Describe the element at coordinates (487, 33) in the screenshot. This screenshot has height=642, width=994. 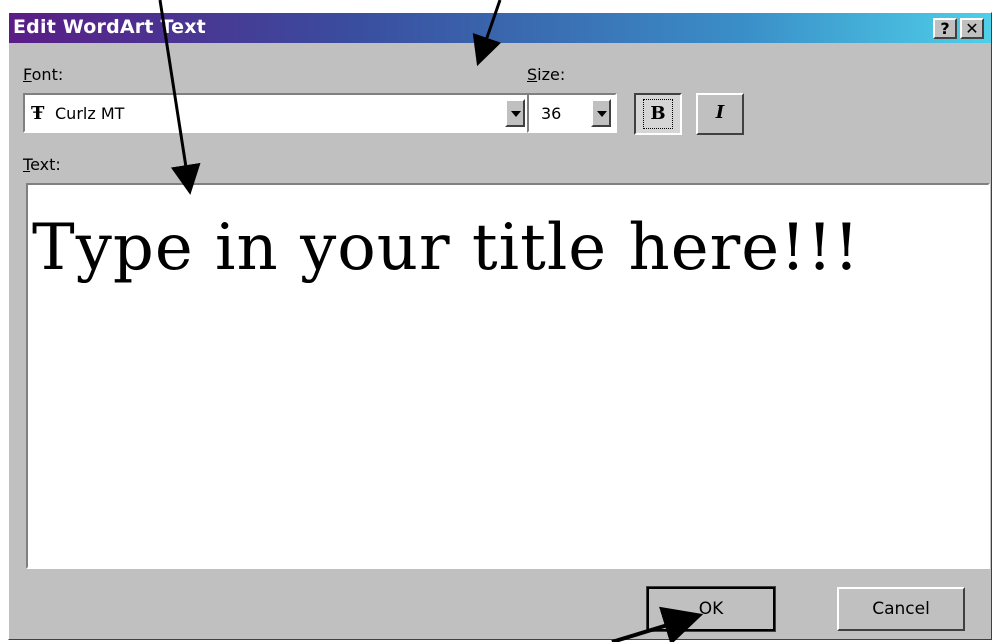
I see `arrow-to-title-bar` at that location.